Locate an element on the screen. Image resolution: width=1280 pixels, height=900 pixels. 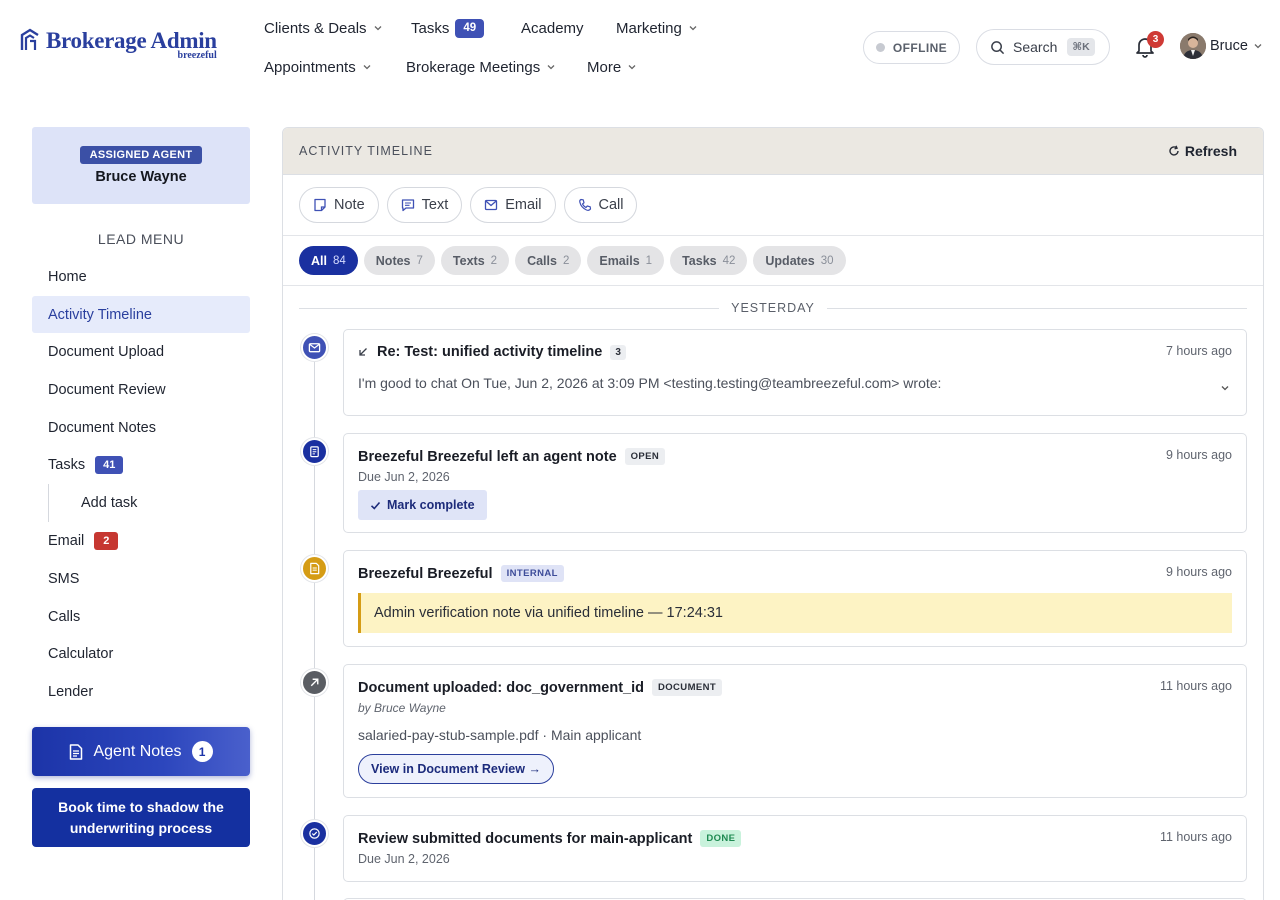
filter-notes: Notes 7 is located at coordinates (399, 260).